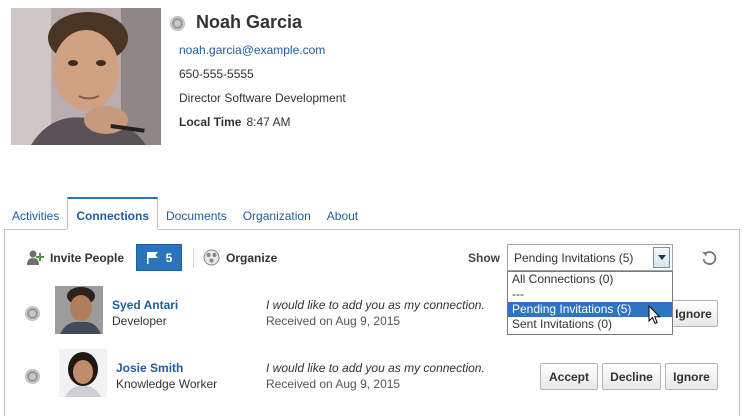  Describe the element at coordinates (210, 122) in the screenshot. I see `local-time-label: Local Time` at that location.